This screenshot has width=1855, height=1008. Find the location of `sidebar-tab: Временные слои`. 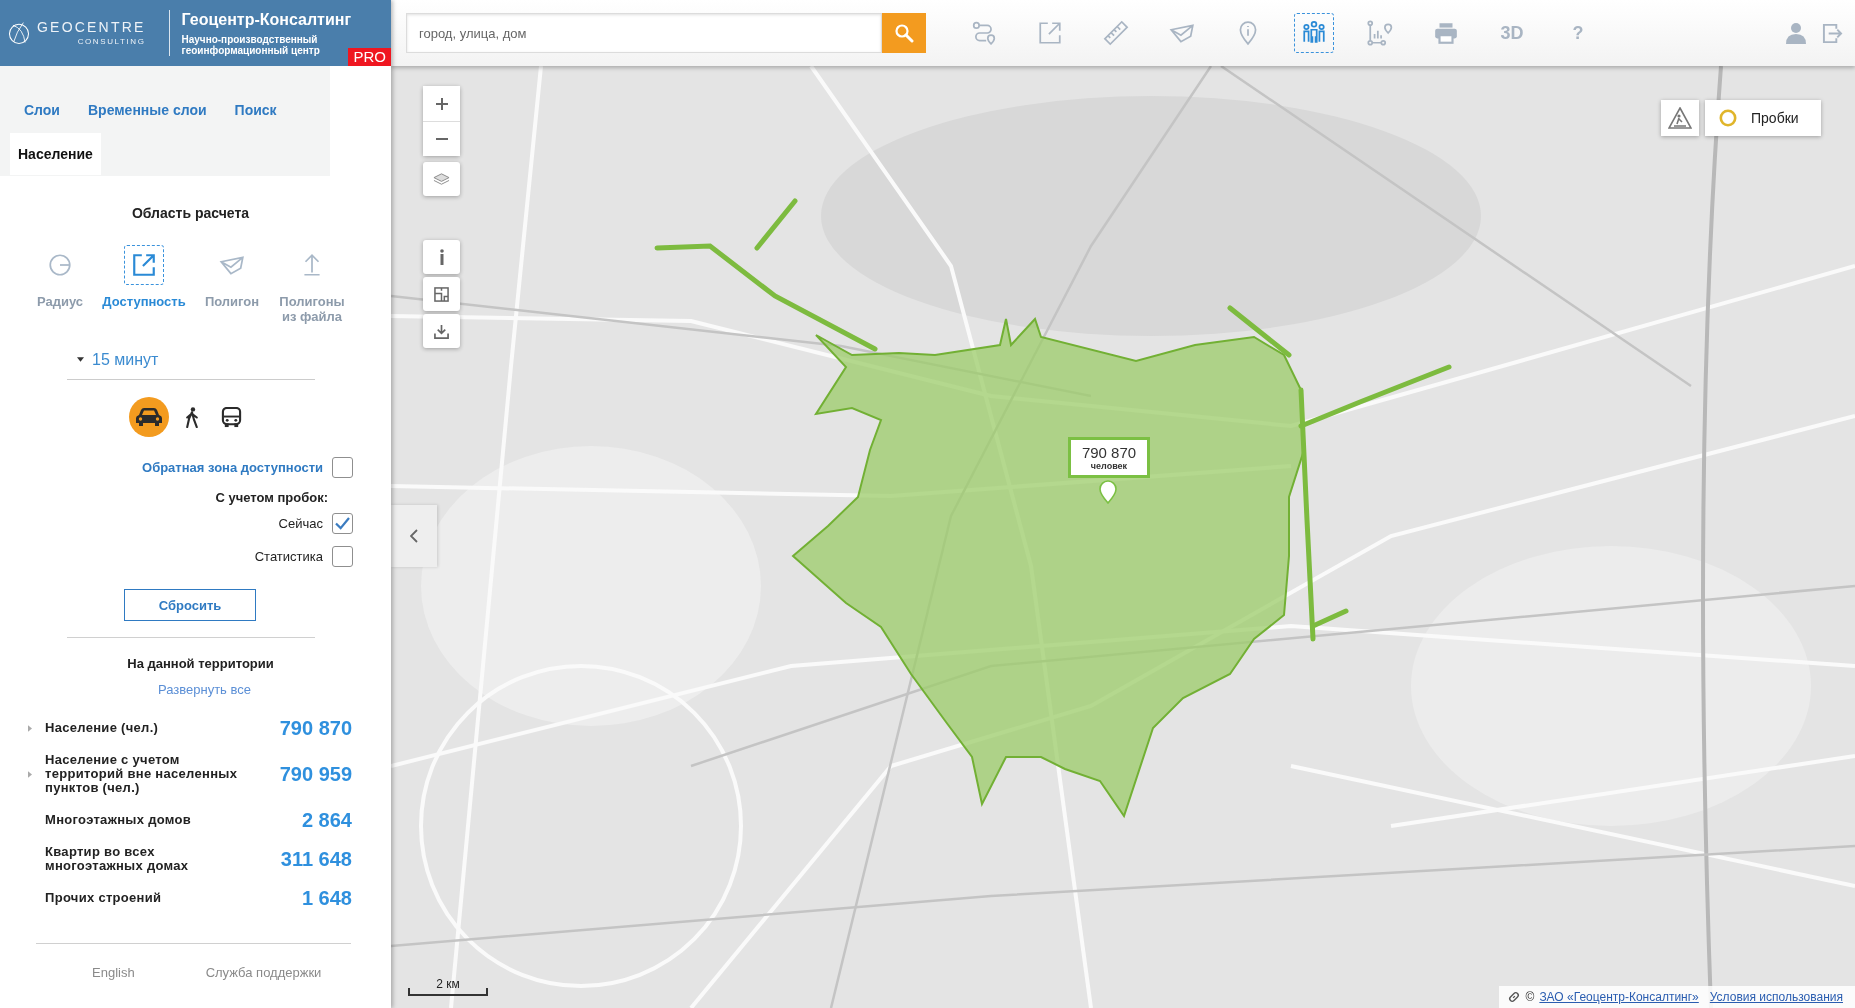

sidebar-tab: Временные слои is located at coordinates (147, 110).